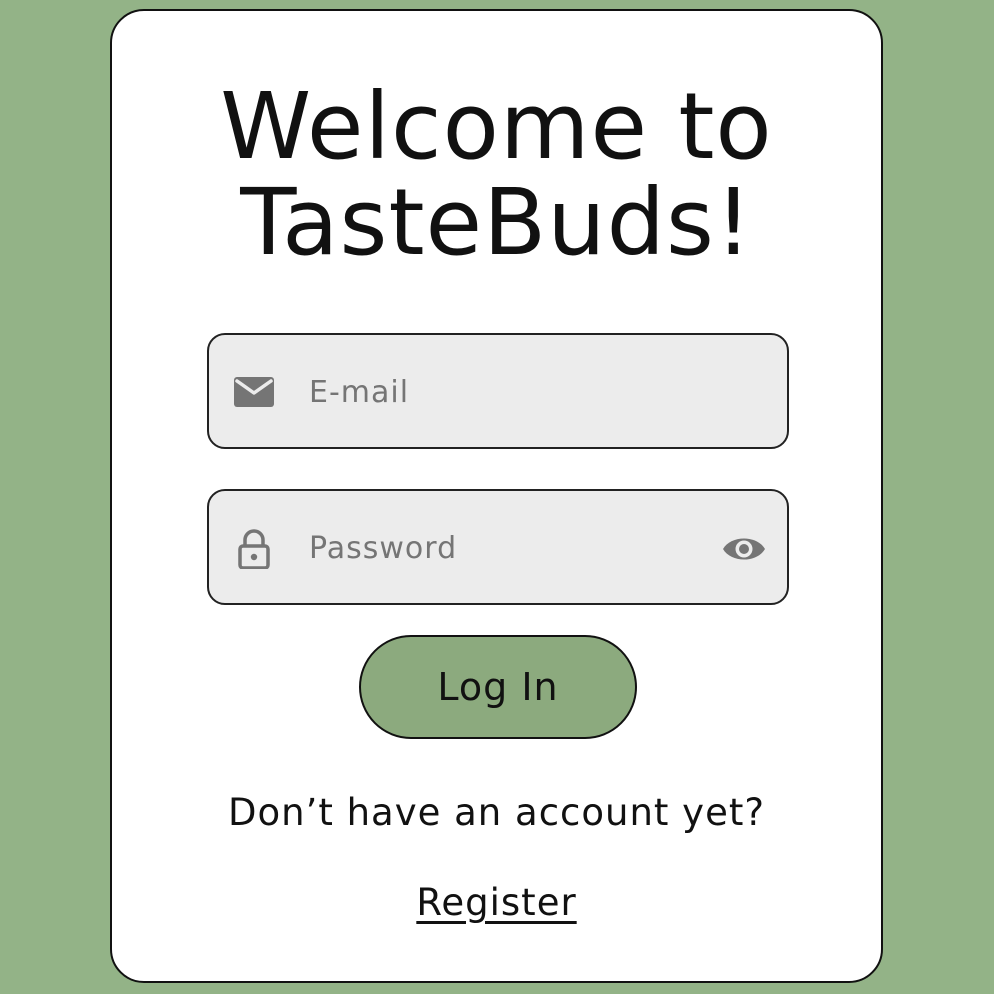  Describe the element at coordinates (496, 126) in the screenshot. I see `title-line-1: Welcome to` at that location.